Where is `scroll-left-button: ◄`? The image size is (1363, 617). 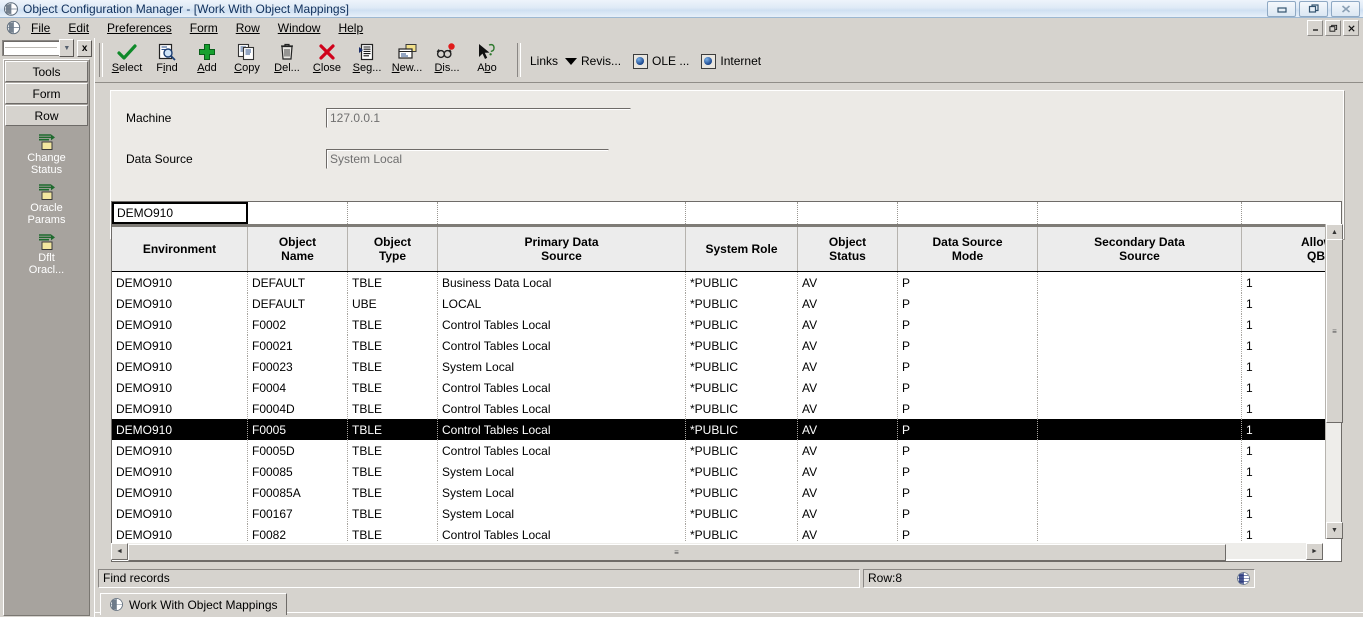 scroll-left-button: ◄ is located at coordinates (119, 551).